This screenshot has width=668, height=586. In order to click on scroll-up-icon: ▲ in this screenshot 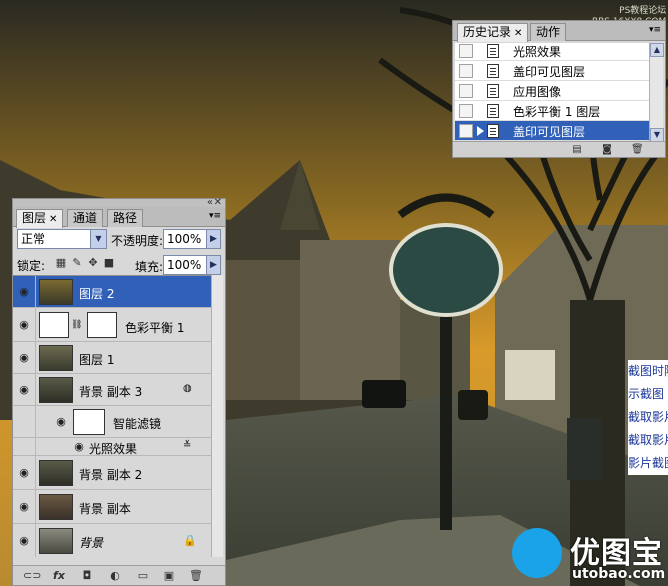, I will do `click(657, 50)`.